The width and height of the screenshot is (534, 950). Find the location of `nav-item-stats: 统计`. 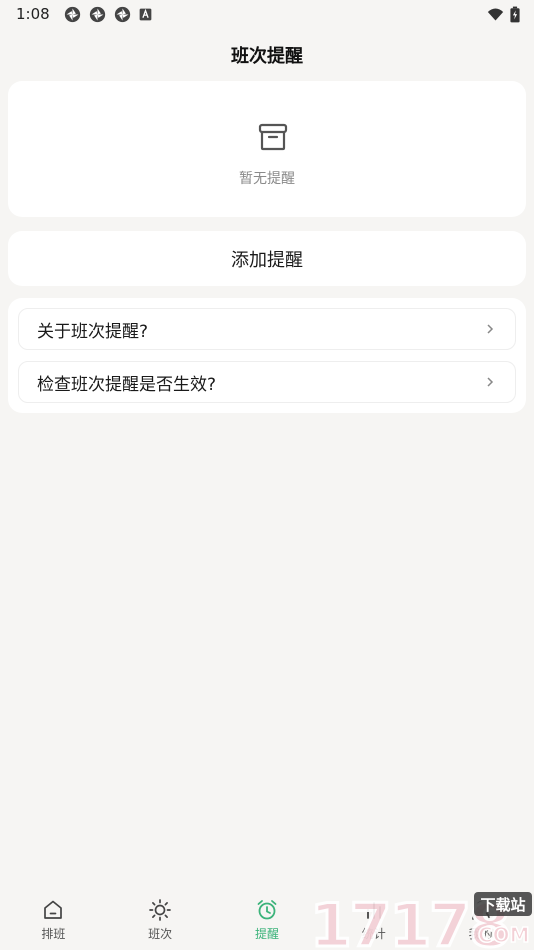

nav-item-stats: 统计 is located at coordinates (374, 920).